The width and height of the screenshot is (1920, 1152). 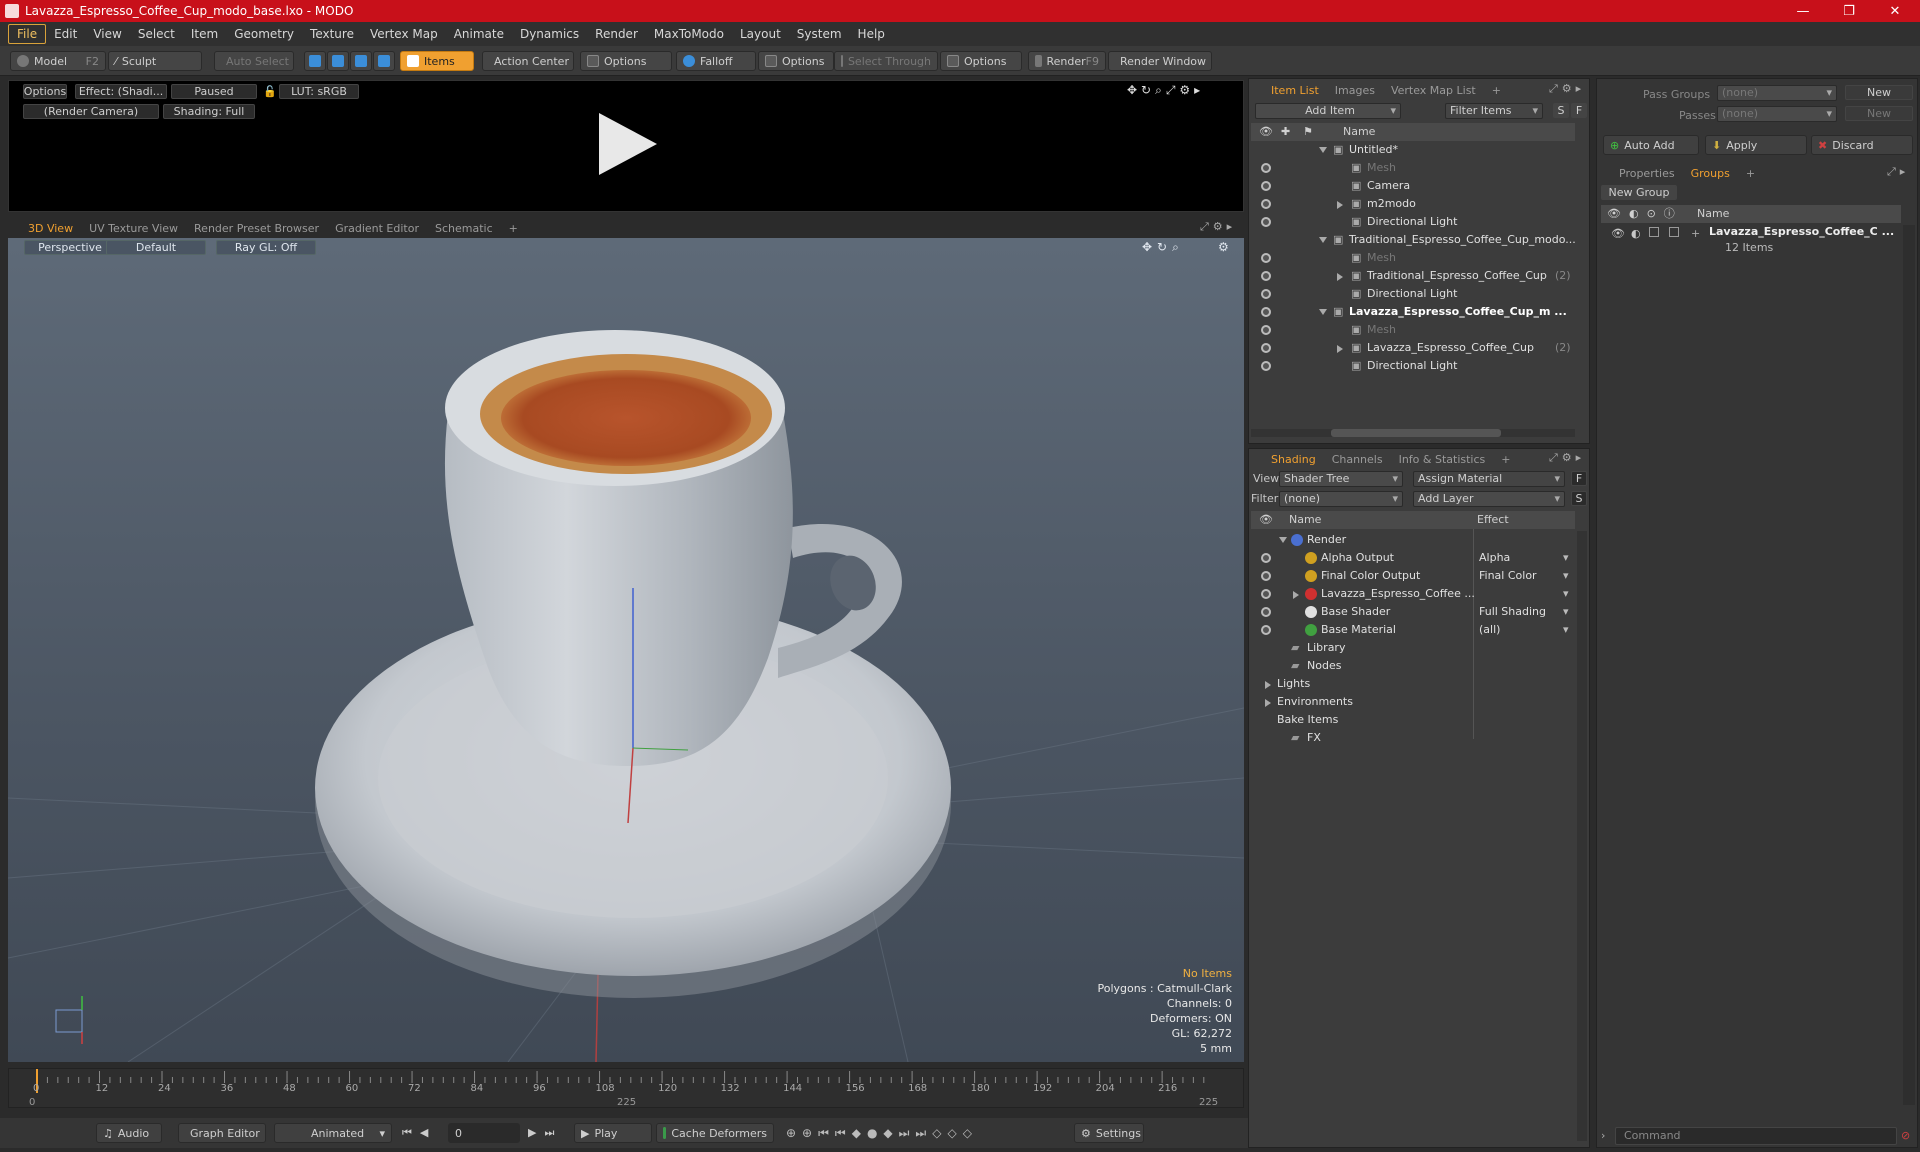 What do you see at coordinates (361, 61) in the screenshot?
I see `select-polygons-button` at bounding box center [361, 61].